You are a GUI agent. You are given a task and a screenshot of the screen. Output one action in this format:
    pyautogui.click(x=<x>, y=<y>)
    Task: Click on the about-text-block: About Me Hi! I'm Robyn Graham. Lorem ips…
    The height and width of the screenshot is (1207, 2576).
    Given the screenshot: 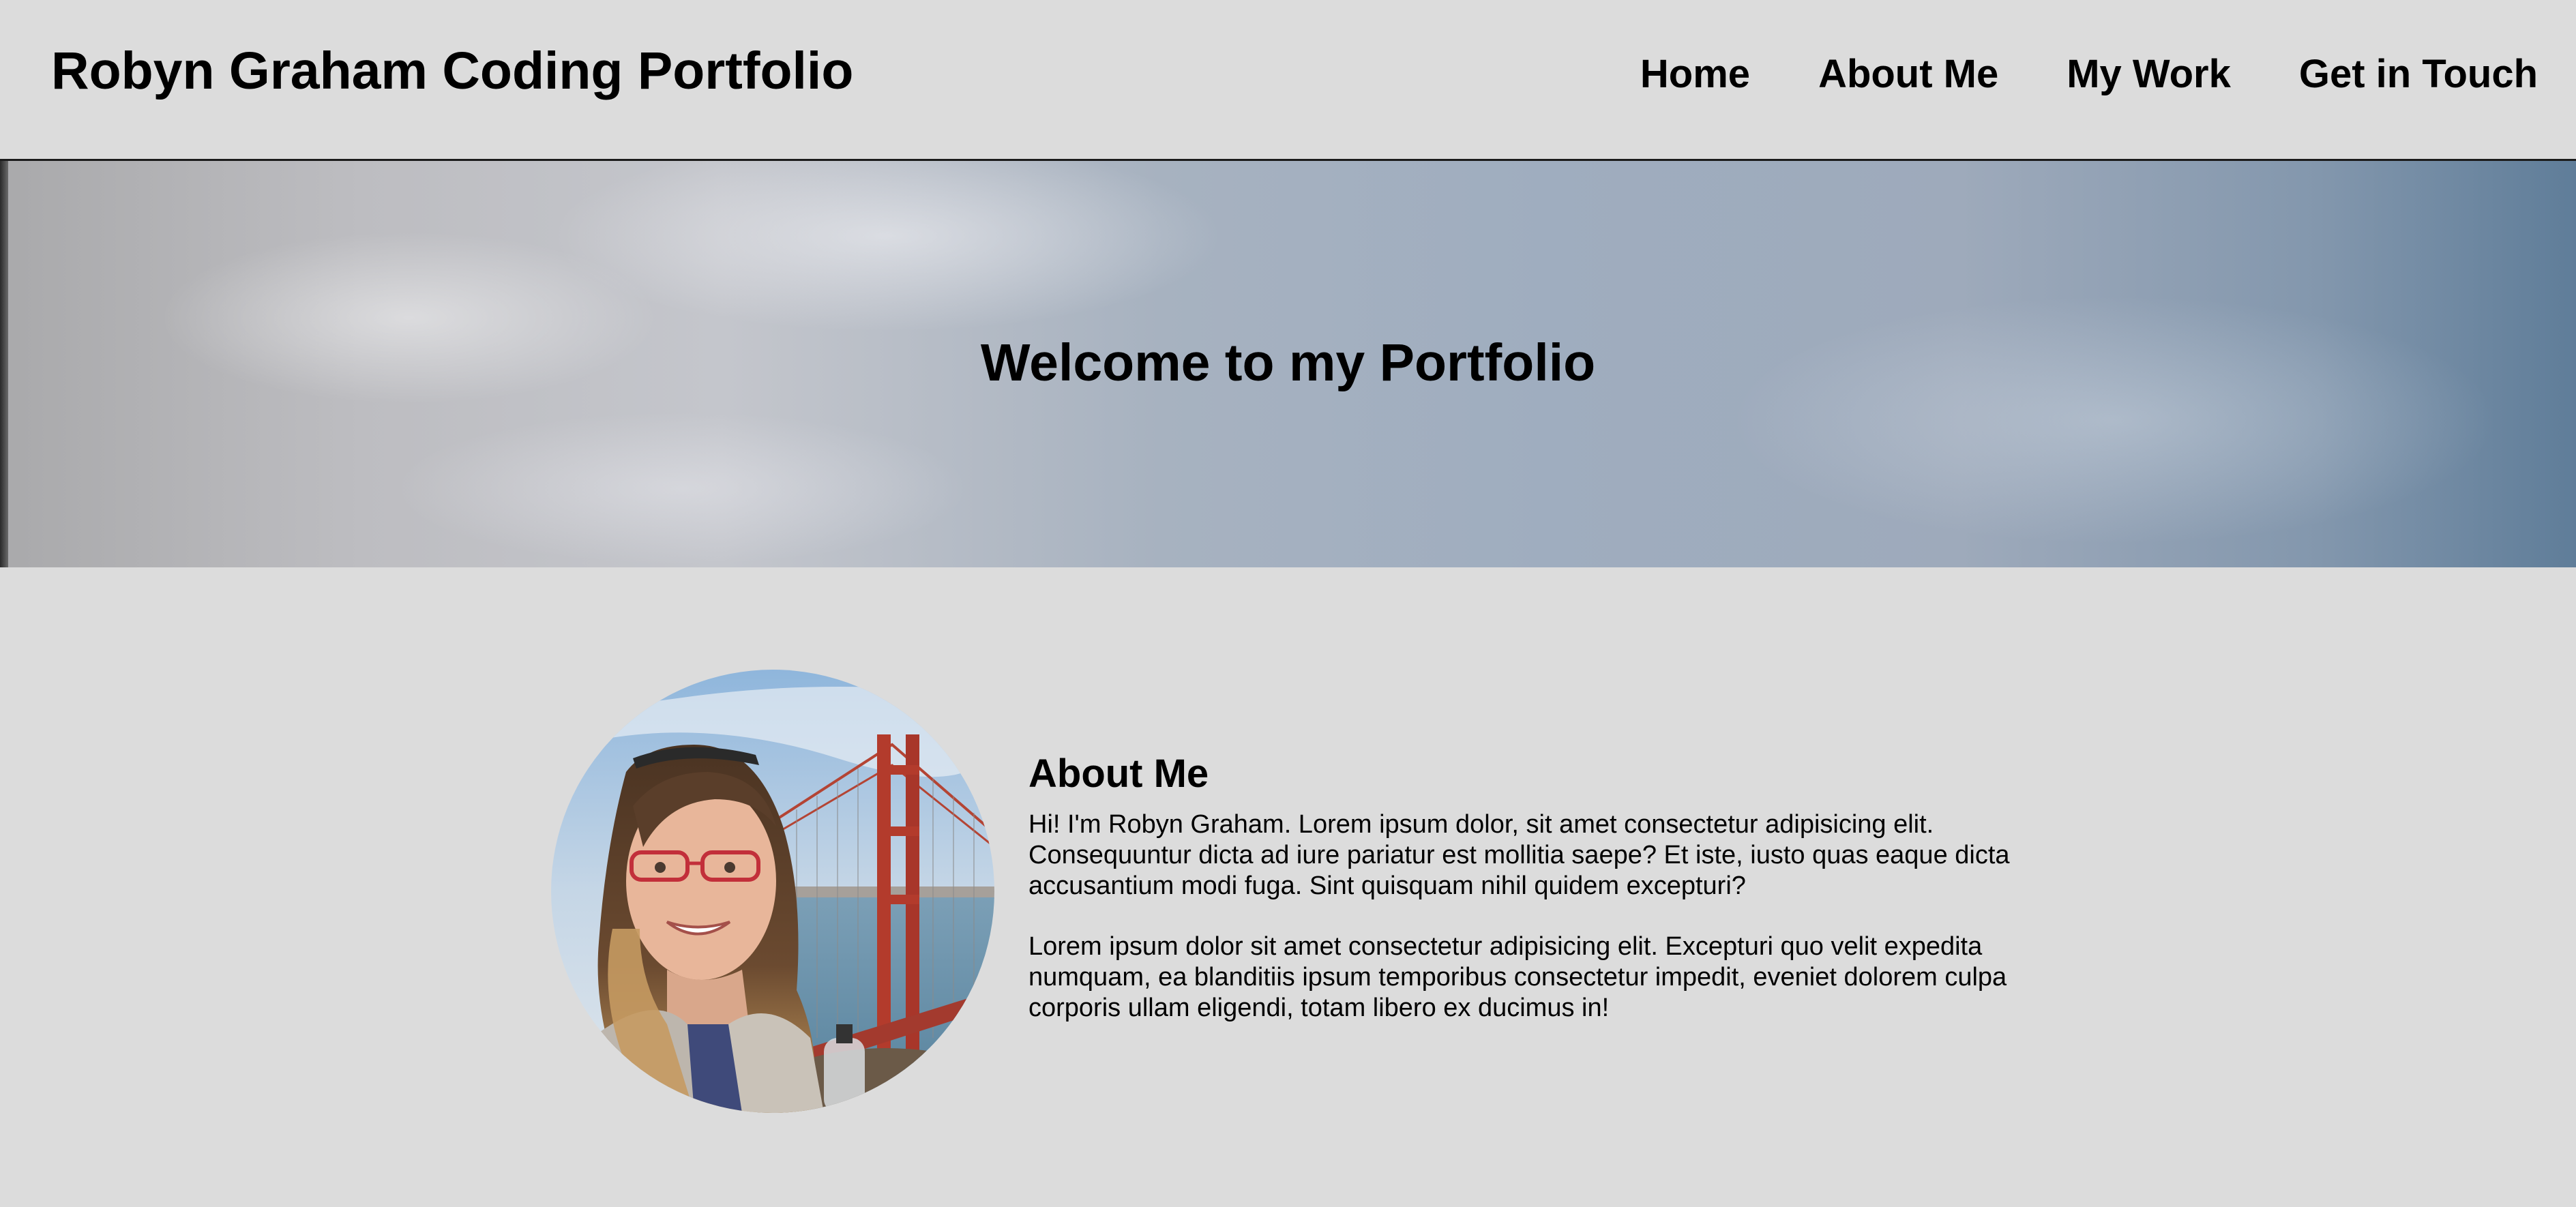 What is the action you would take?
    pyautogui.click(x=1533, y=902)
    